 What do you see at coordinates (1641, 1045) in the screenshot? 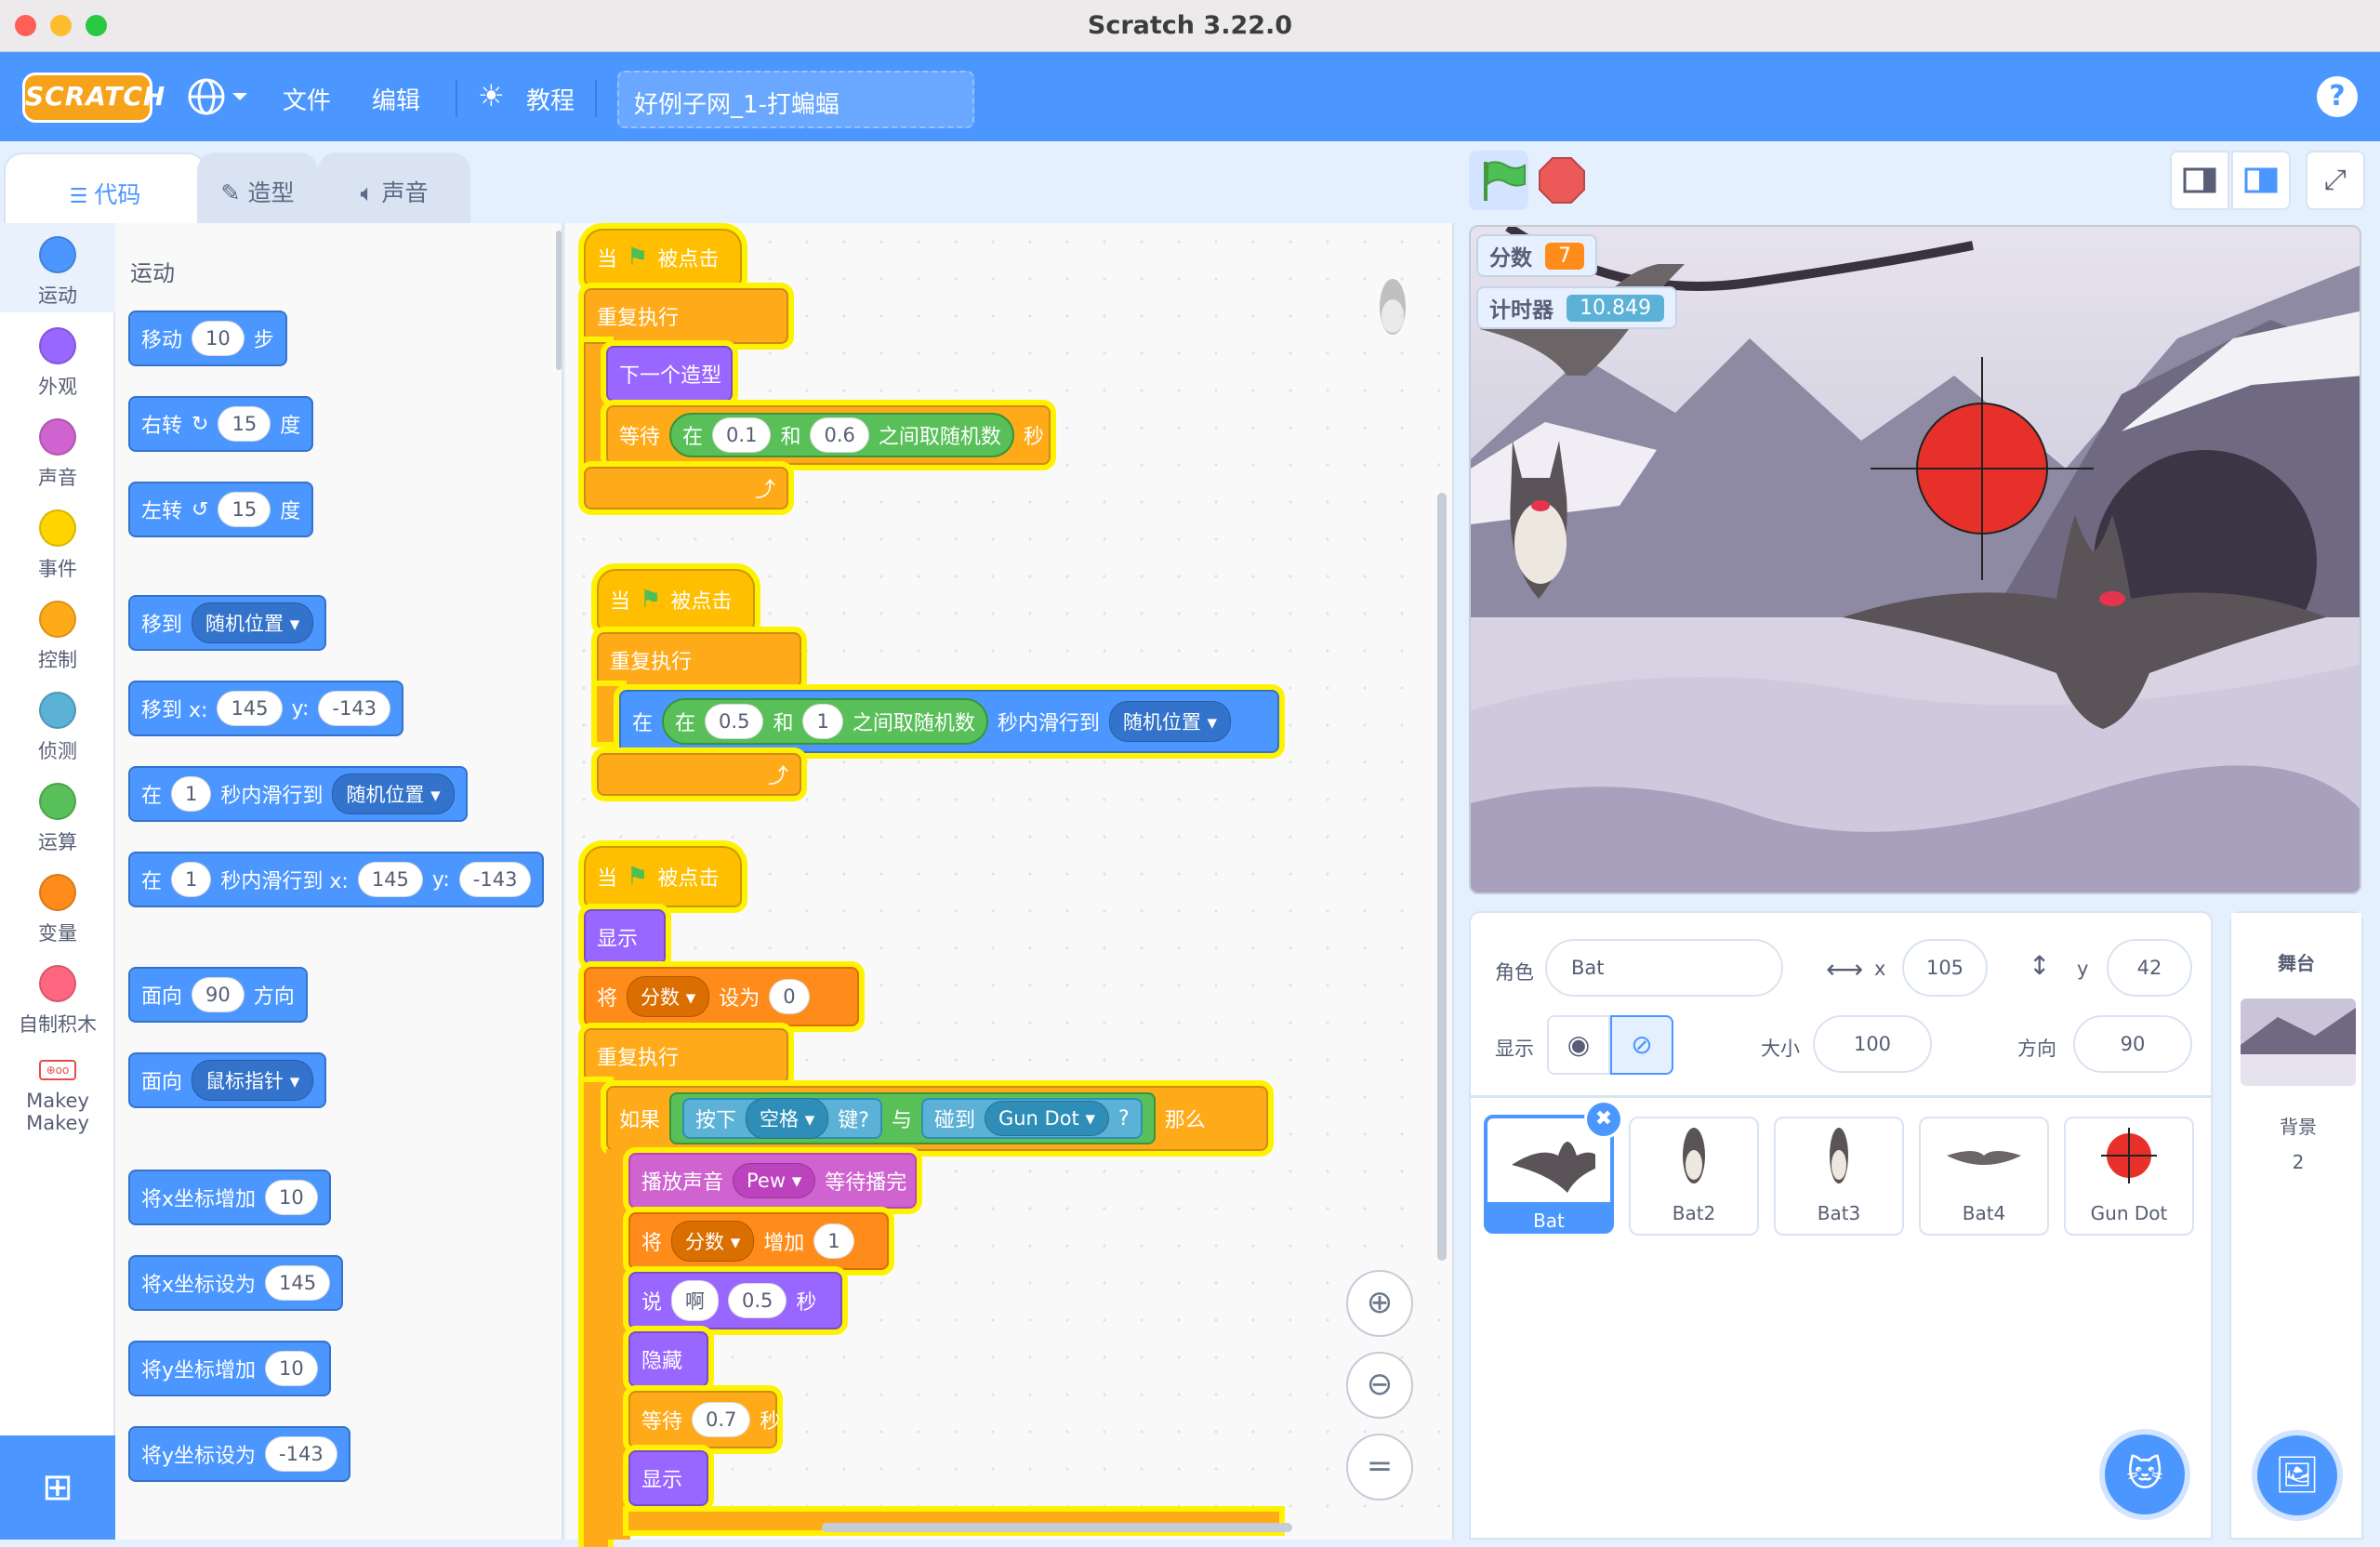
I see `show-hidden-button: ⊘` at bounding box center [1641, 1045].